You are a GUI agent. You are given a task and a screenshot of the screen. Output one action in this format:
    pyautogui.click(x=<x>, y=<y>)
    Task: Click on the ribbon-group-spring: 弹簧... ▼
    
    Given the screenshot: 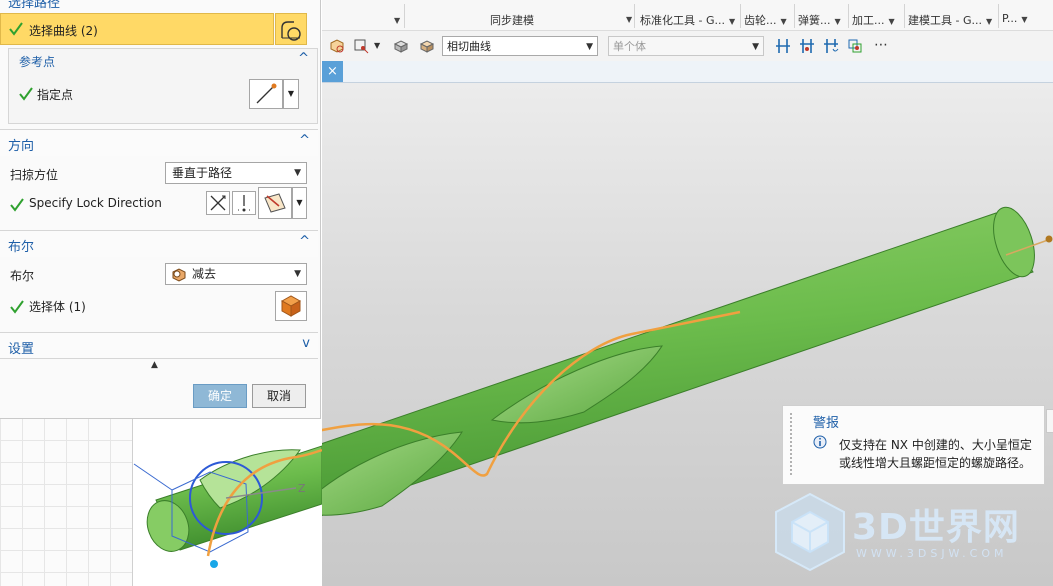 What is the action you would take?
    pyautogui.click(x=819, y=21)
    